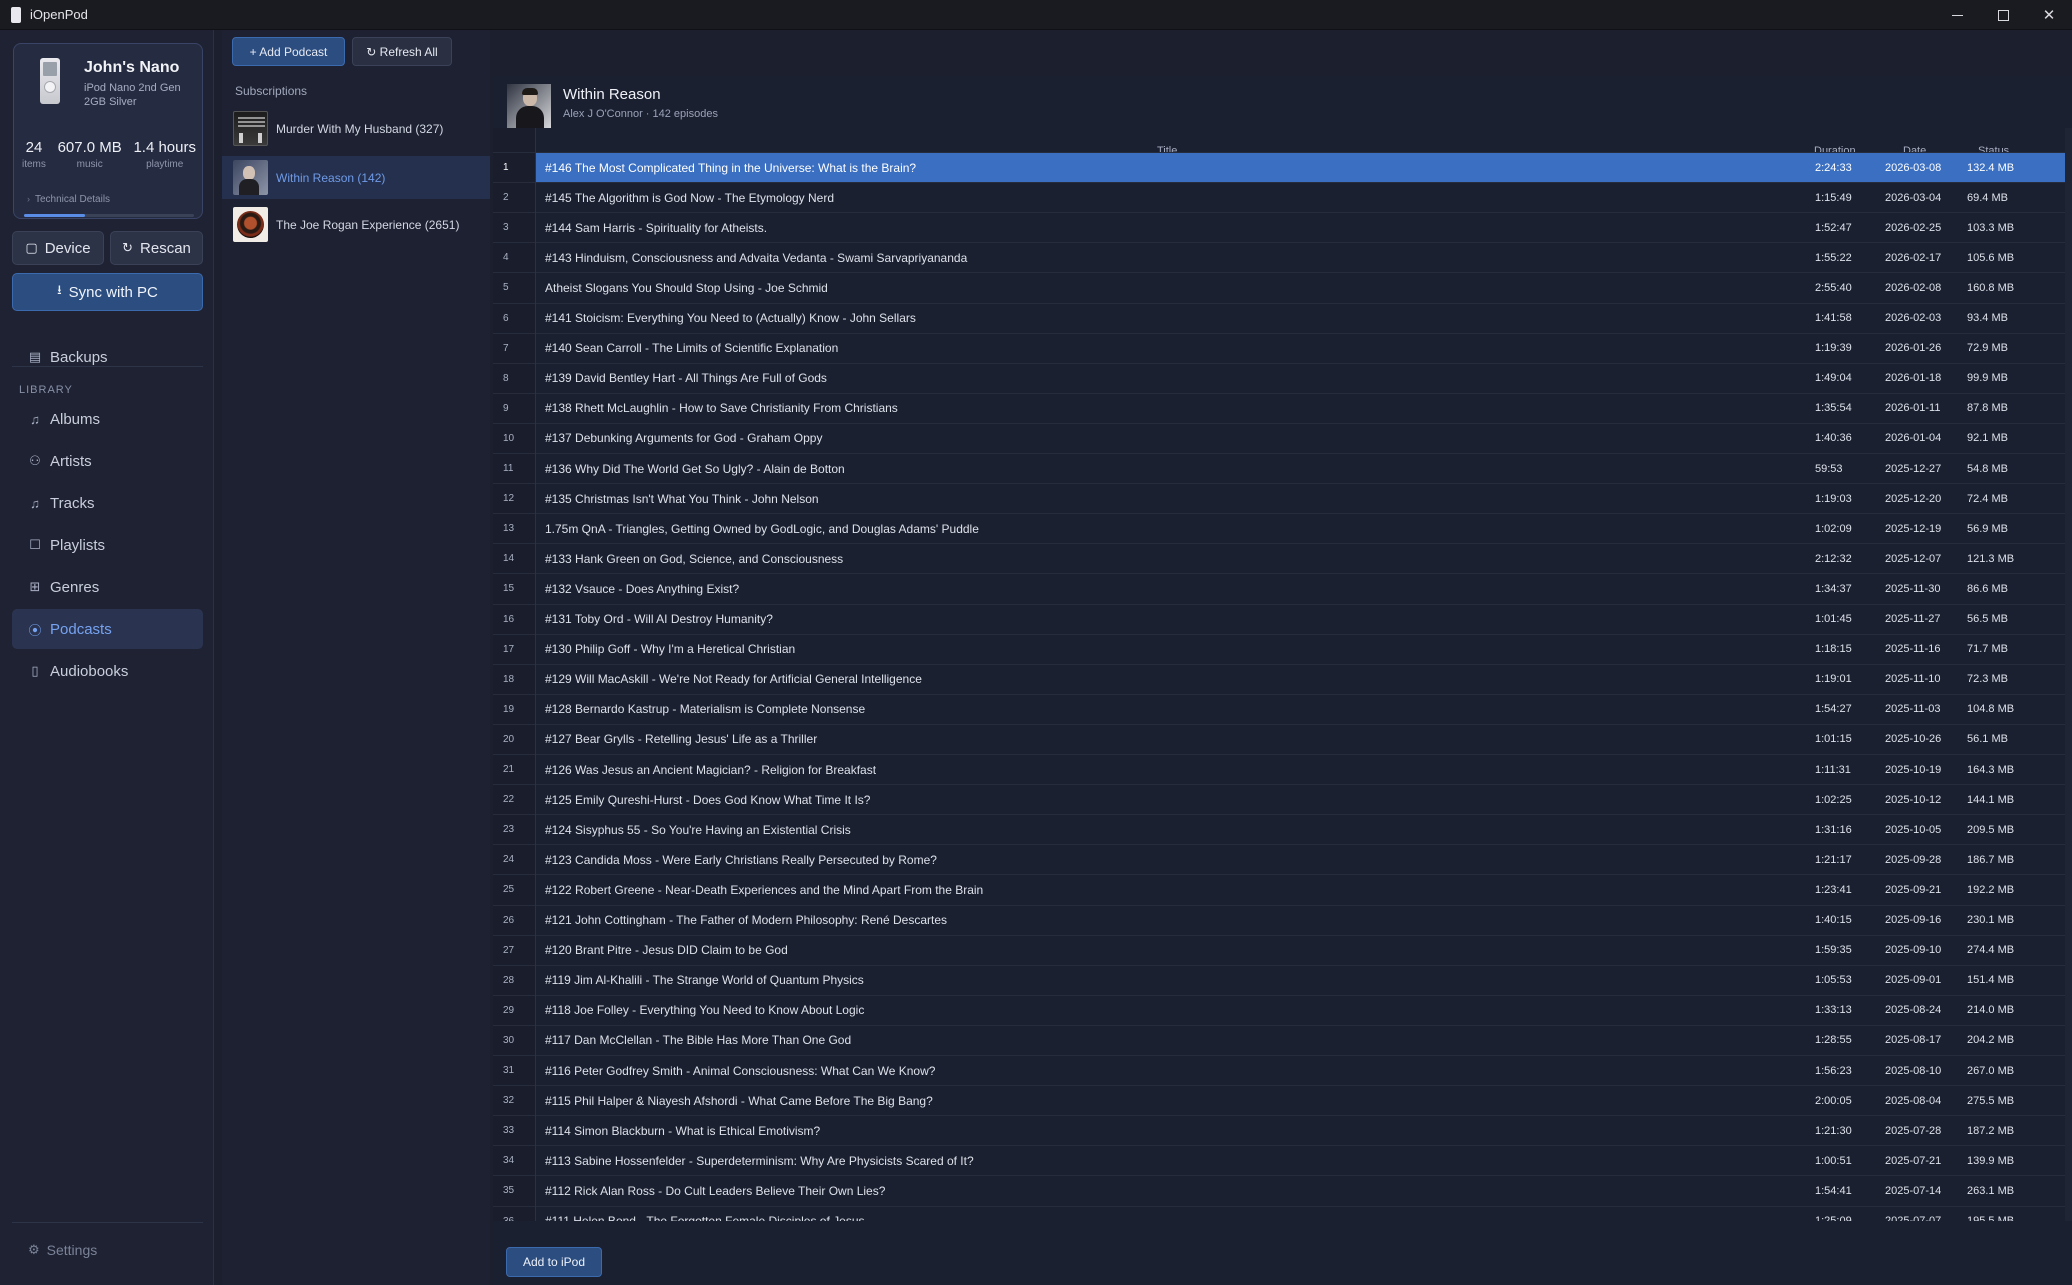 This screenshot has width=2072, height=1285. I want to click on episode-date: 2025-09-21, so click(1913, 889).